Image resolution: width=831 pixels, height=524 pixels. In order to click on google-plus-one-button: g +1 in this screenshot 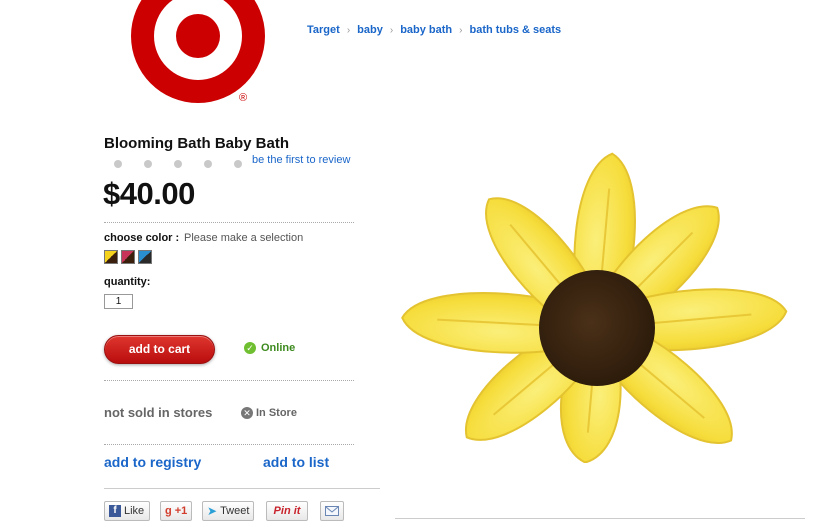, I will do `click(176, 511)`.